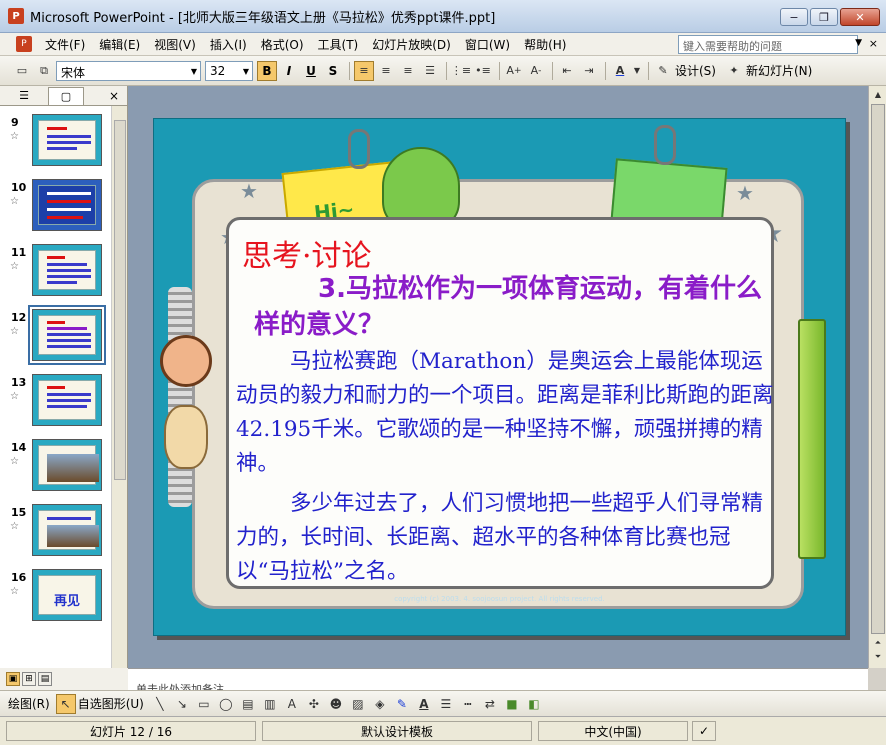  Describe the element at coordinates (860, 17) in the screenshot. I see `close-button: ✕` at that location.